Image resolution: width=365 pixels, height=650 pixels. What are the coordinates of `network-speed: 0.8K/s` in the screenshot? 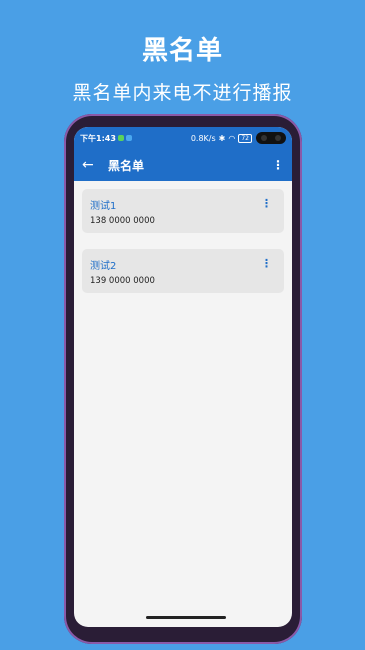 It's located at (203, 138).